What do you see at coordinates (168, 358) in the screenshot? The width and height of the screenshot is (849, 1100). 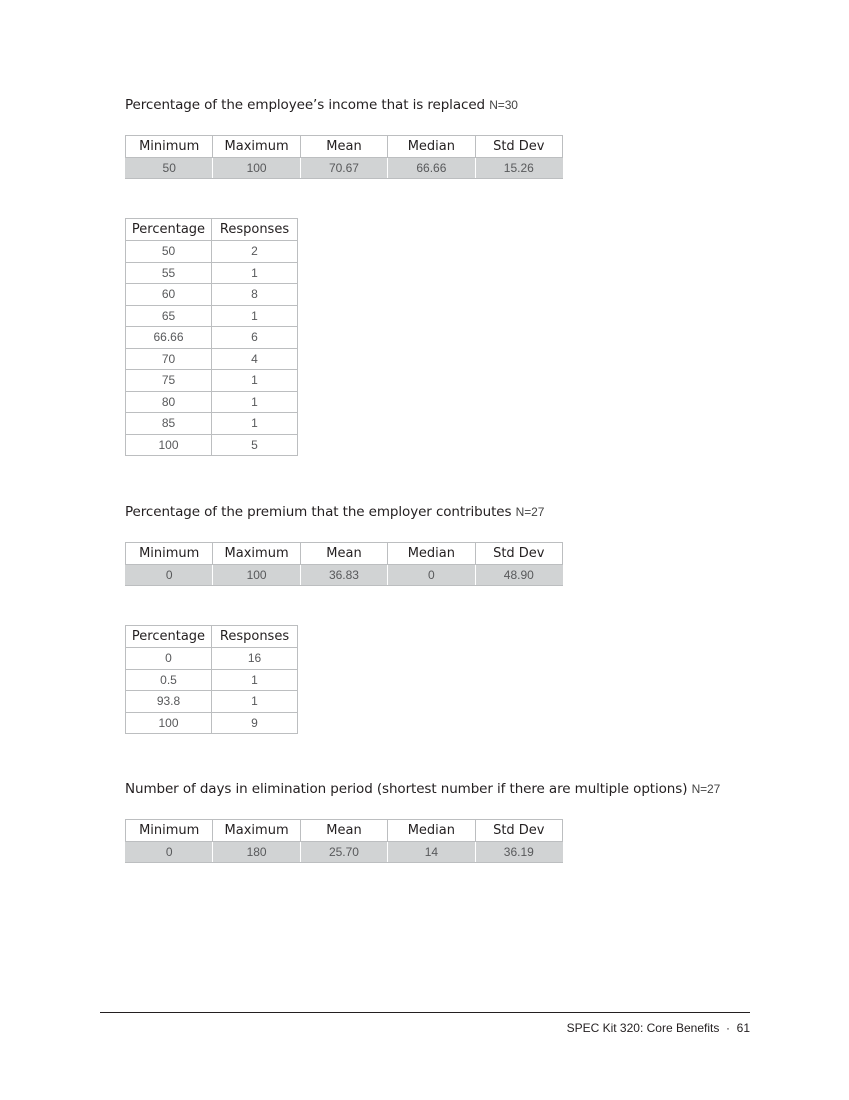 I see `percentage-cell: 70` at bounding box center [168, 358].